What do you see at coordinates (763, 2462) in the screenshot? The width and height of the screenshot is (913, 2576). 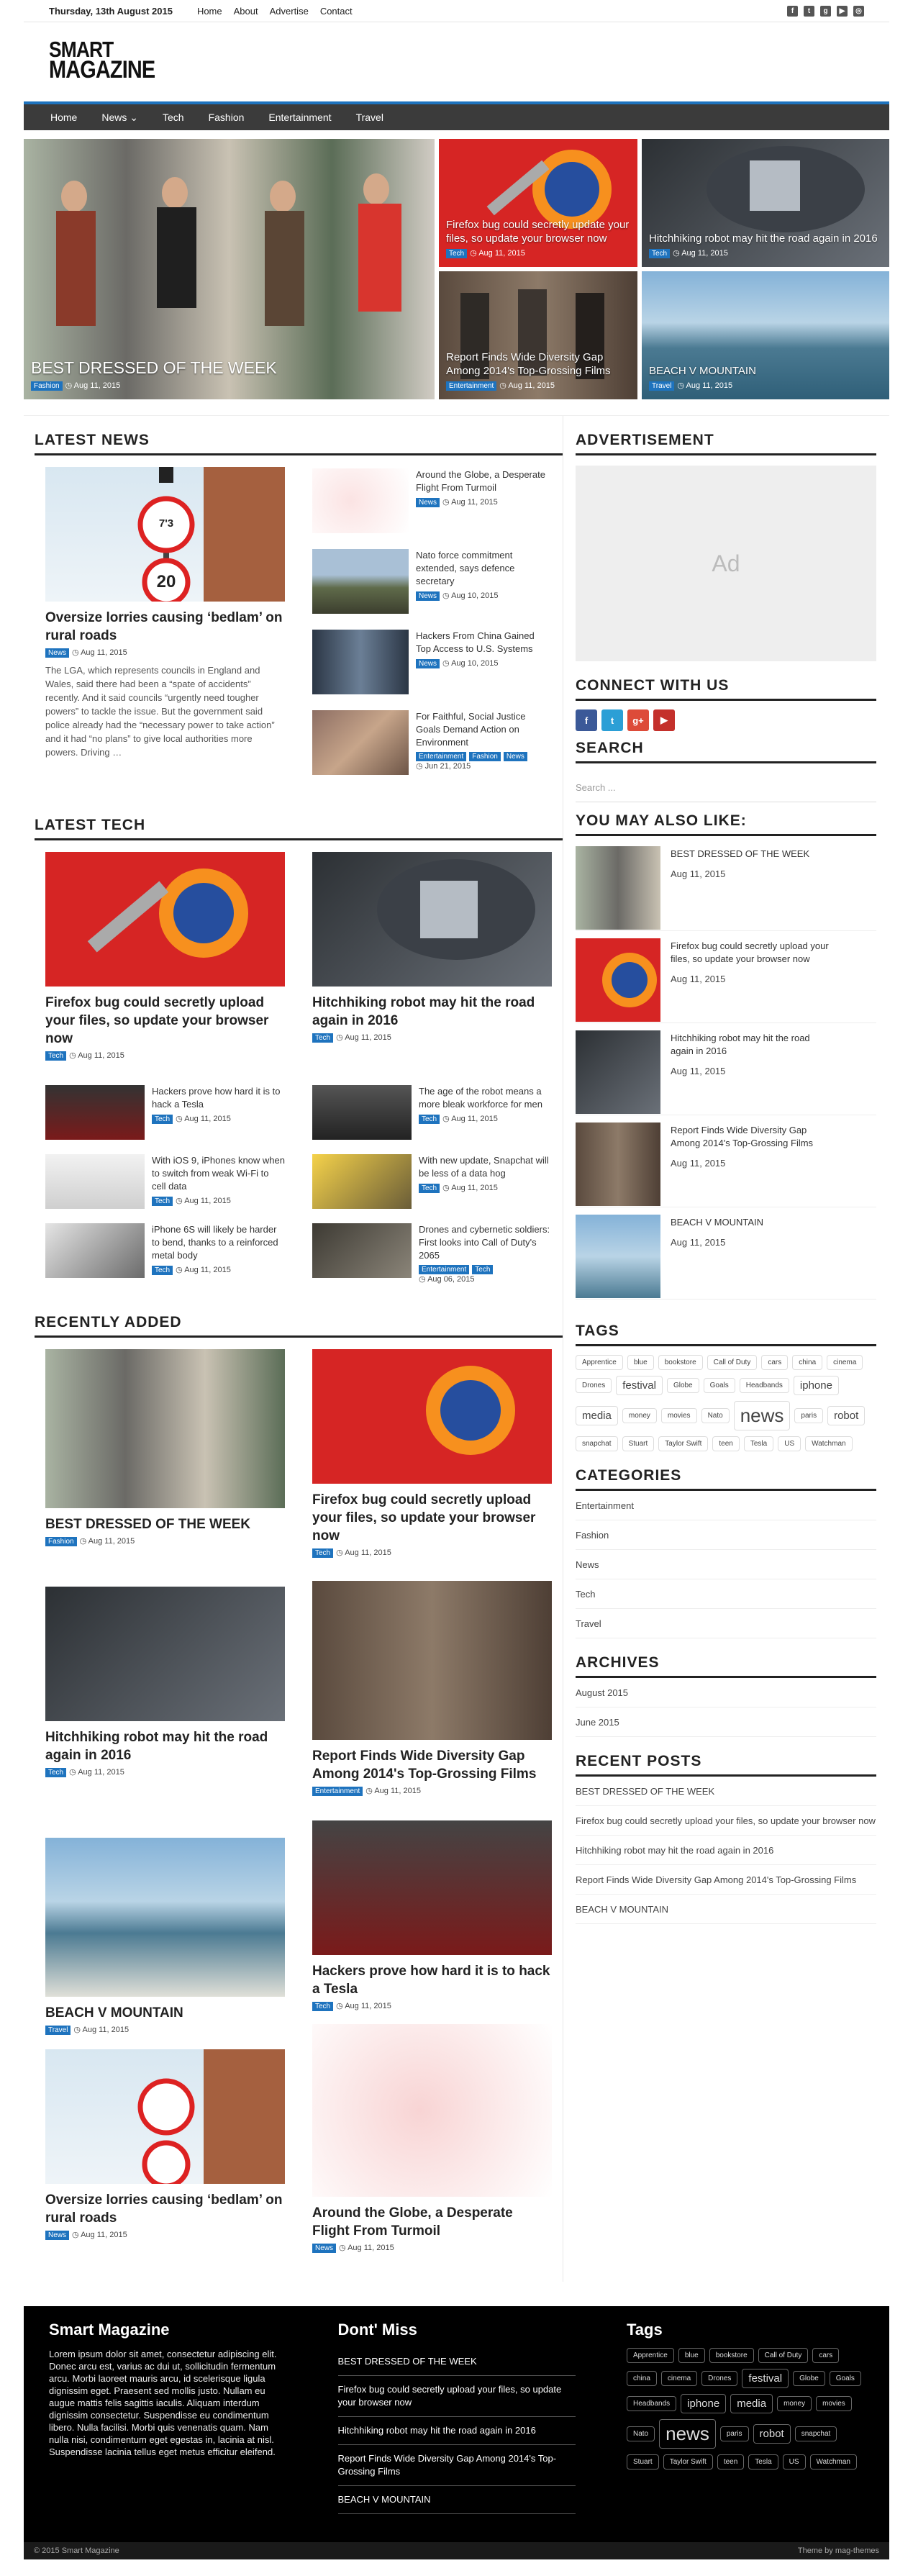 I see `tag-link: Tesla` at bounding box center [763, 2462].